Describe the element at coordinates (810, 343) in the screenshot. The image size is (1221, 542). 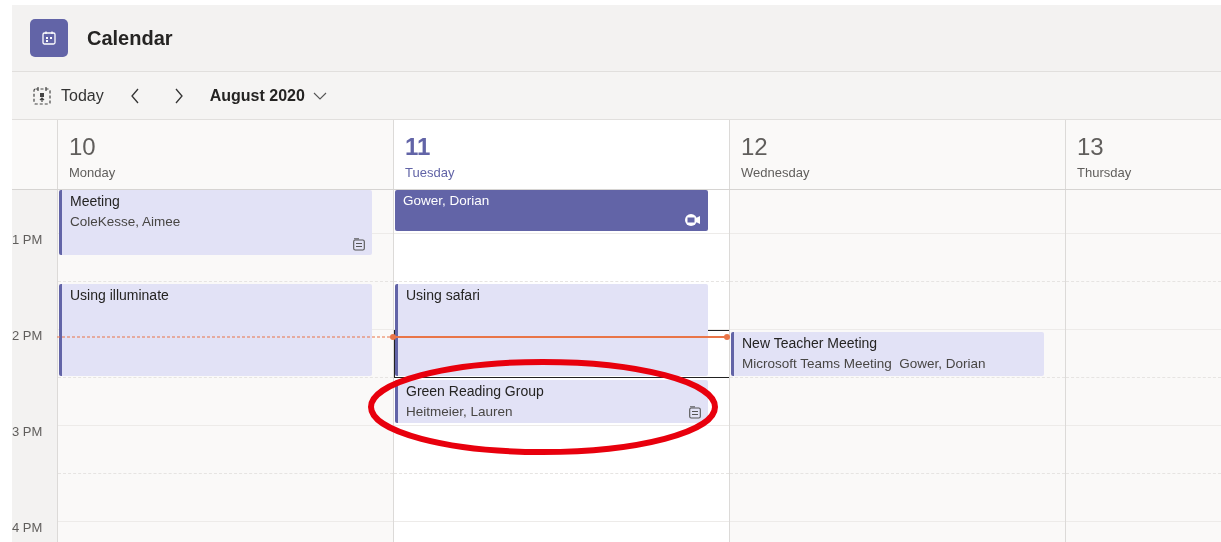
I see `event-title: New Teacher Meeting` at that location.